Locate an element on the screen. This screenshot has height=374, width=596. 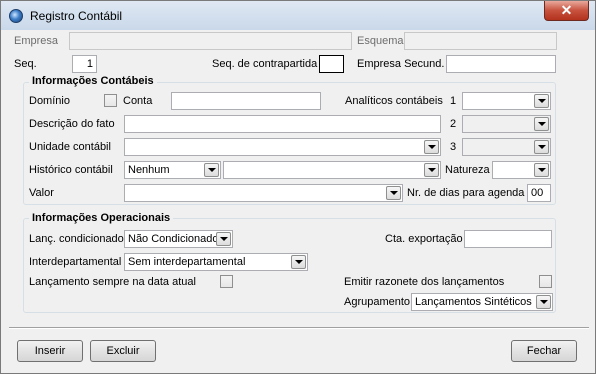
agrupamento-label: Agrupamento is located at coordinates (377, 302).